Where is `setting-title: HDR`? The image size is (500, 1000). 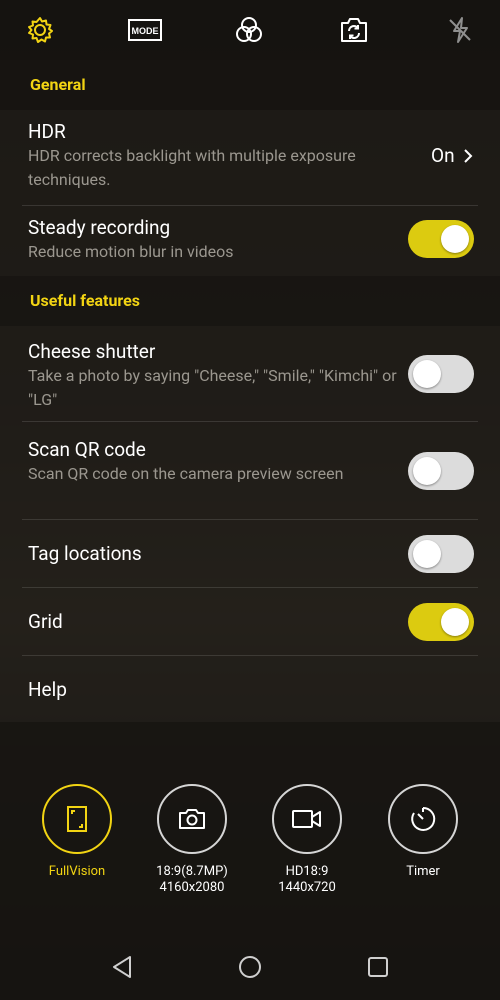 setting-title: HDR is located at coordinates (47, 131).